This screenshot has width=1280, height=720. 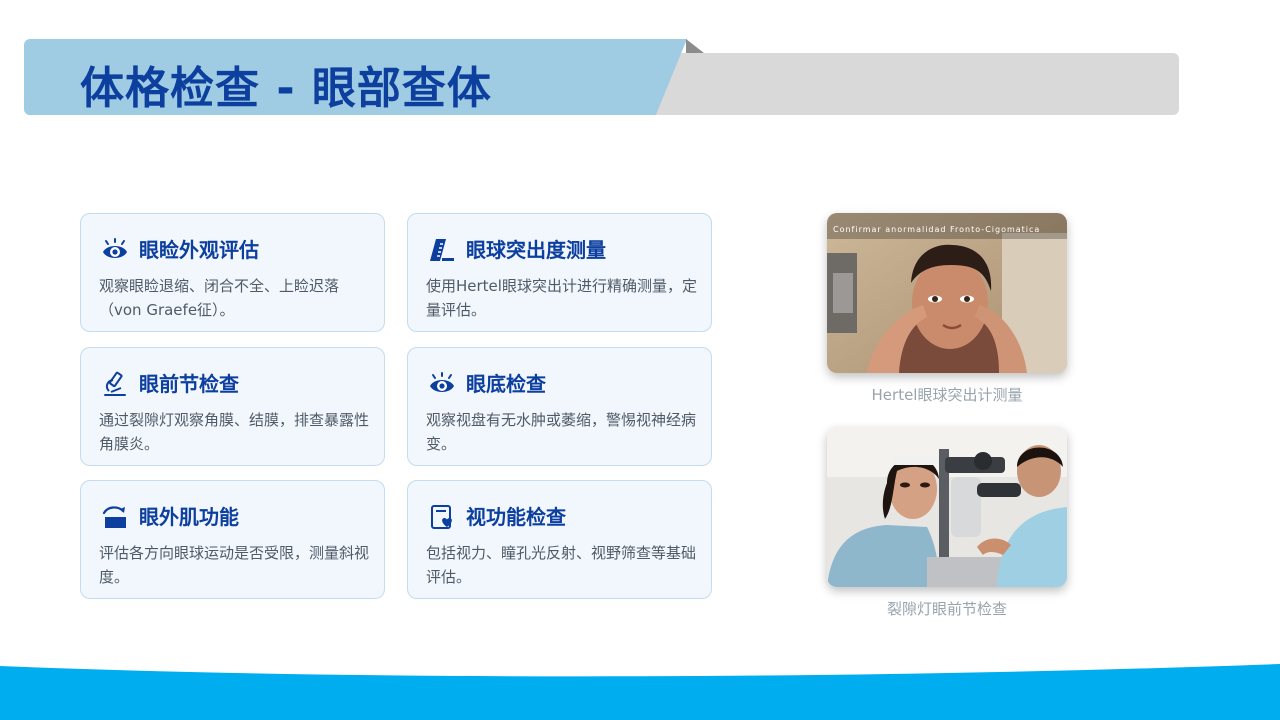 I want to click on card-exophthalmometry: 眼球突出度测量 使用Hertel眼球突出计进行精确测量，定量评估。, so click(x=559, y=272).